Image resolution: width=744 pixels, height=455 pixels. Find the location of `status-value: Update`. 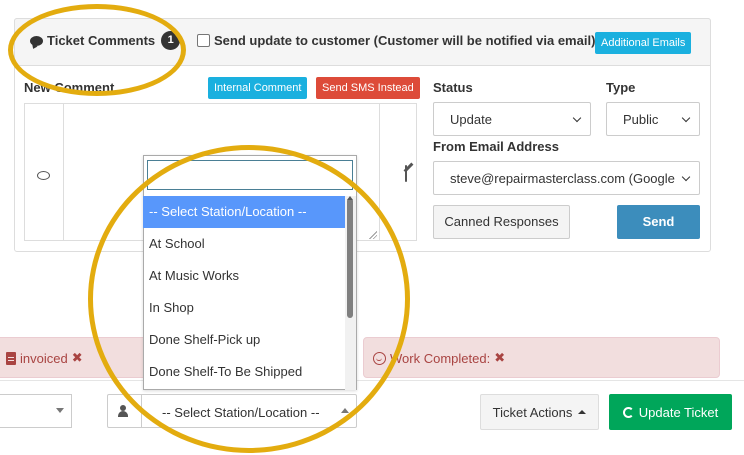

status-value: Update is located at coordinates (471, 119).